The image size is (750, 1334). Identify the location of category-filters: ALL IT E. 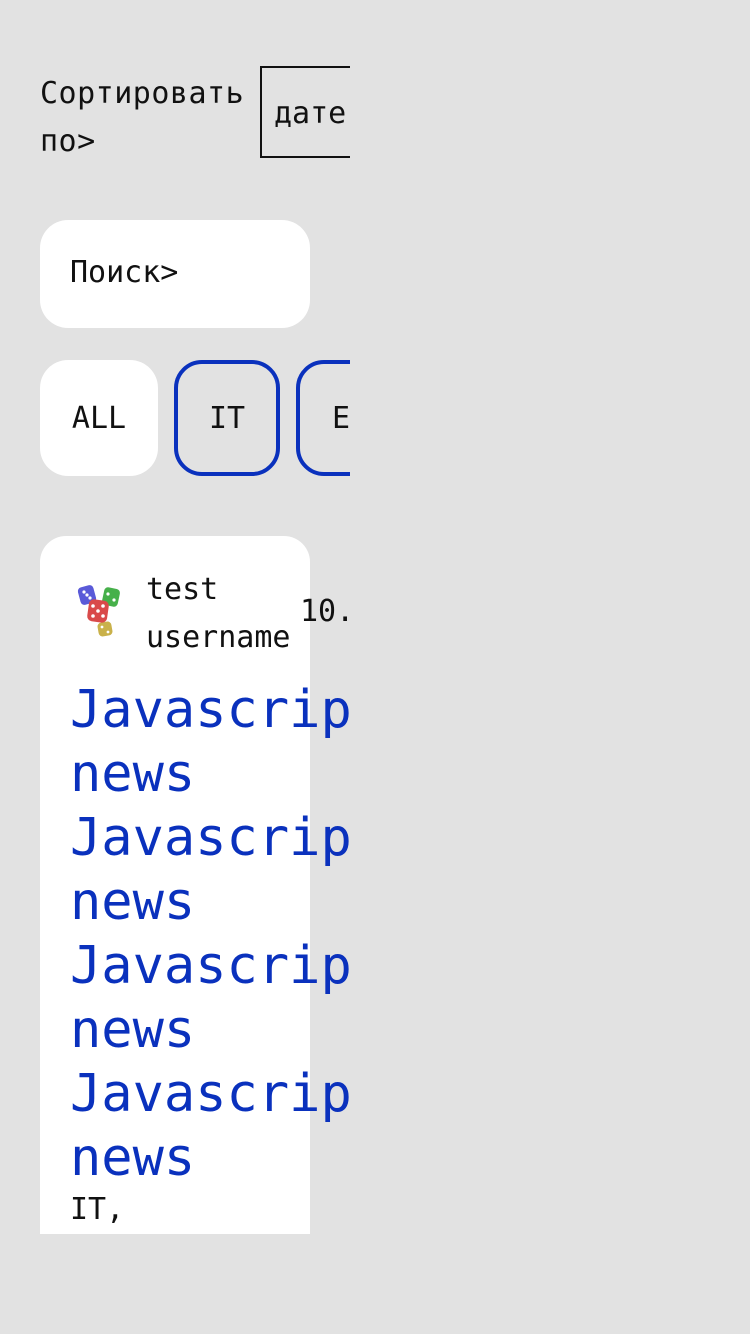
(195, 418).